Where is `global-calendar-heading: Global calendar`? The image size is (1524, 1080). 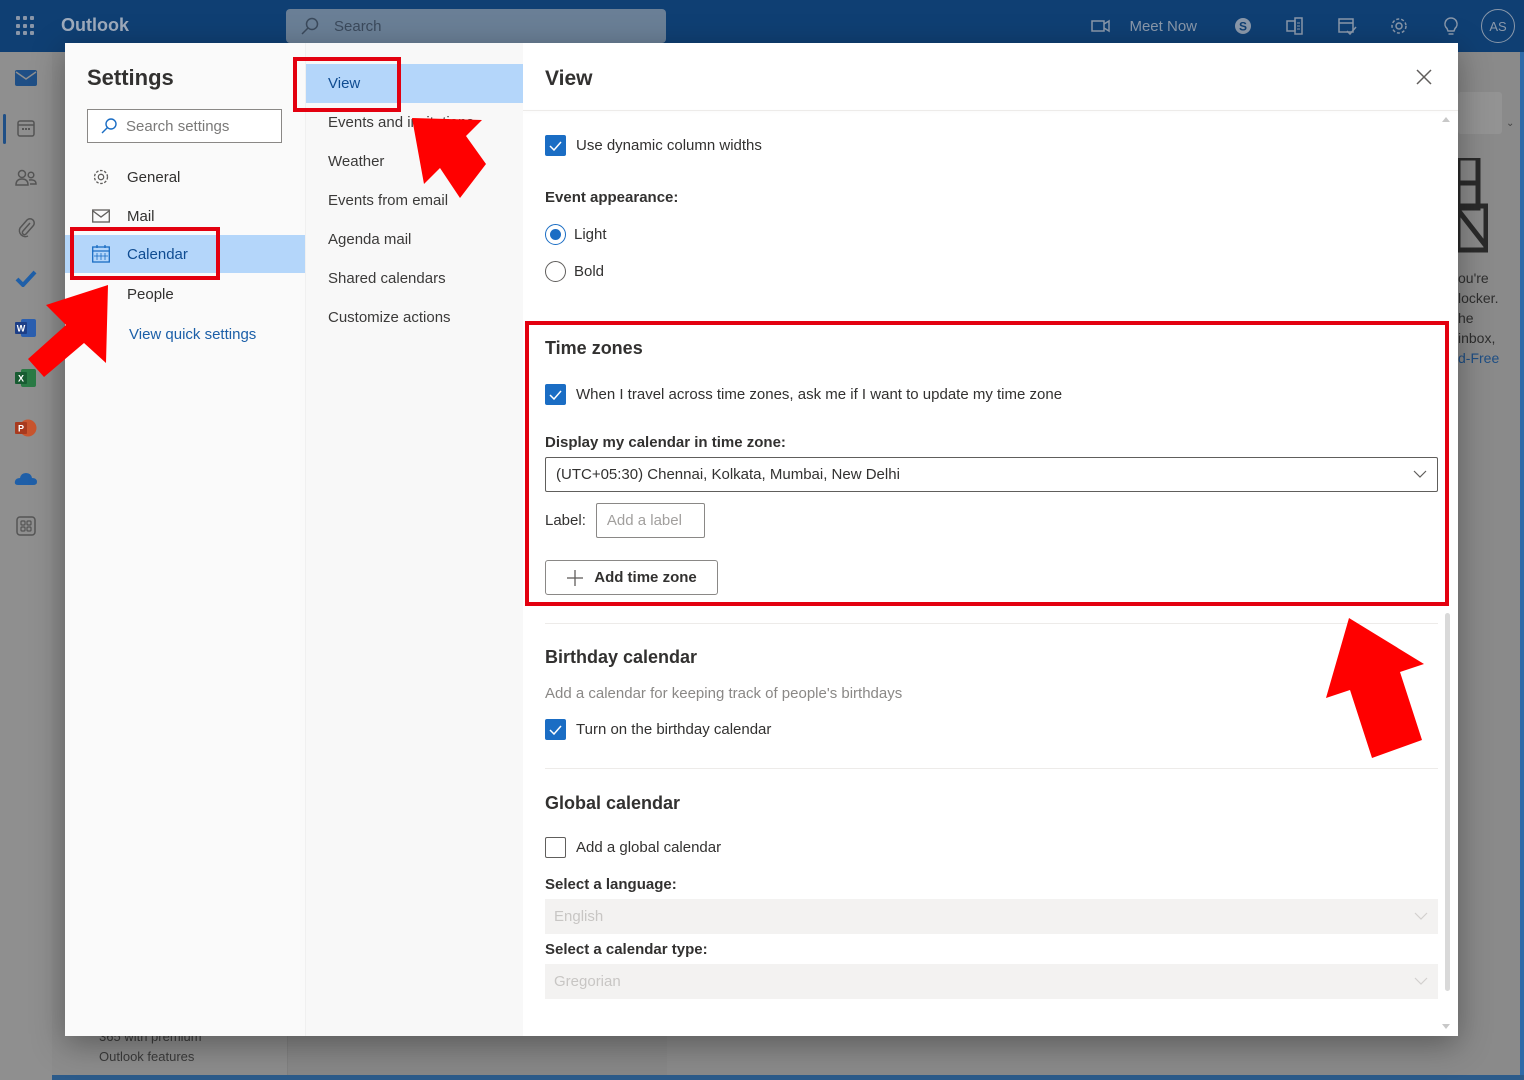
global-calendar-heading: Global calendar is located at coordinates (613, 803).